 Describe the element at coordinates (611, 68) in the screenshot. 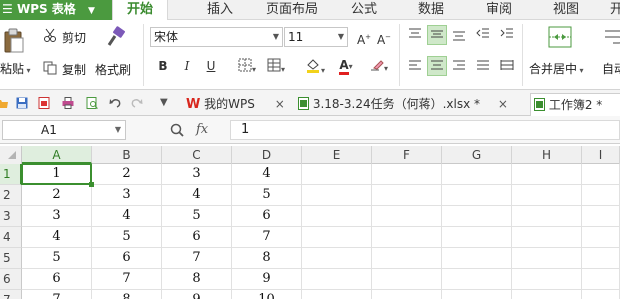

I see `wrap-text-button: 自动` at that location.